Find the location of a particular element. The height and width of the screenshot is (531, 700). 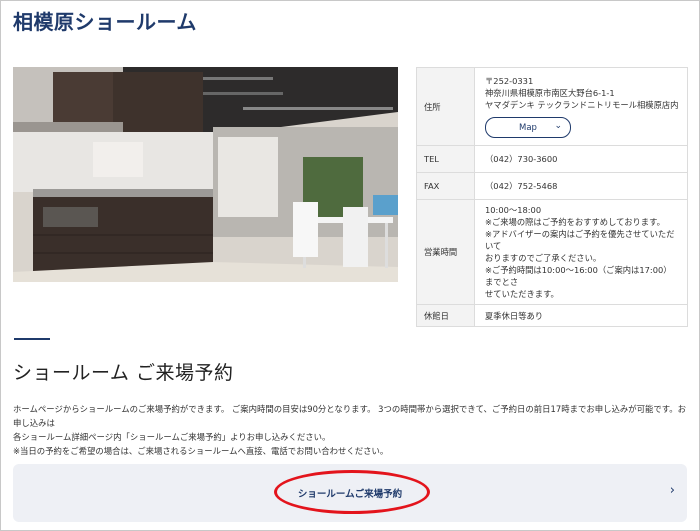

chevron-down-icon: ⌄ is located at coordinates (558, 126).